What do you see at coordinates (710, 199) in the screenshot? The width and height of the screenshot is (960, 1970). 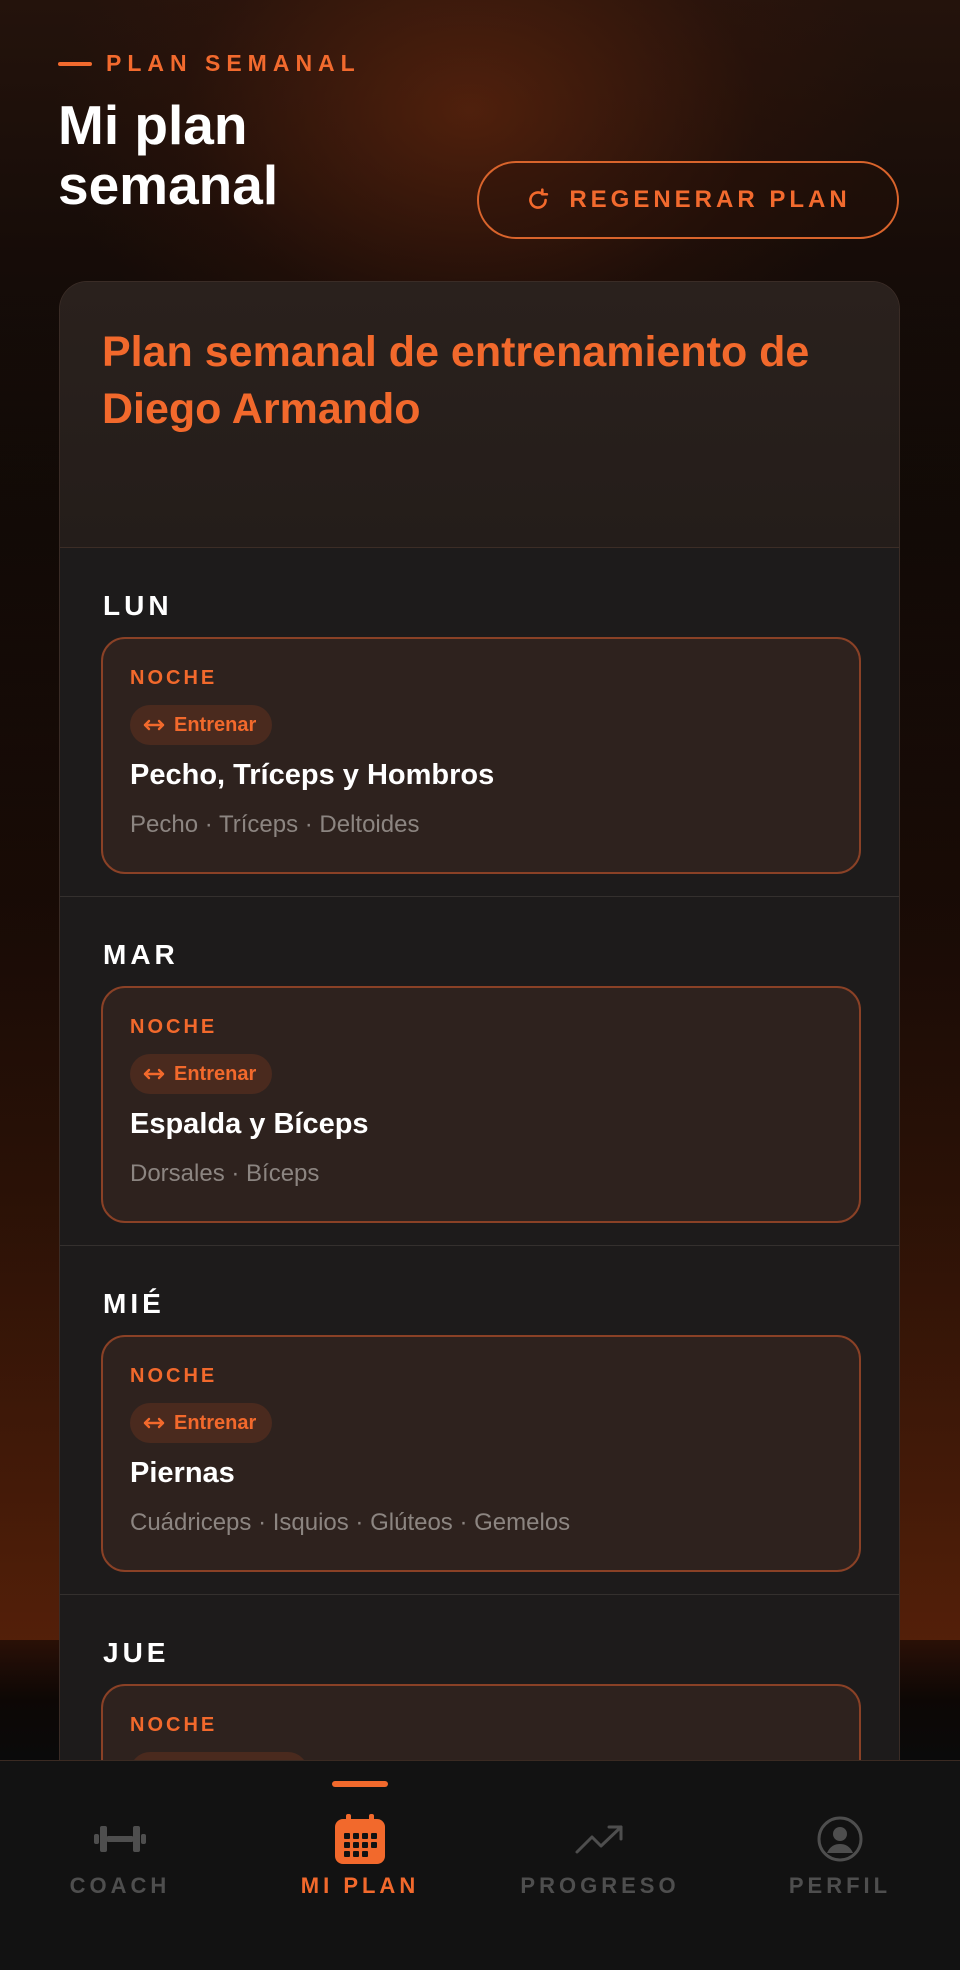 I see `regenerate-plan-label: REGENERAR PLAN` at bounding box center [710, 199].